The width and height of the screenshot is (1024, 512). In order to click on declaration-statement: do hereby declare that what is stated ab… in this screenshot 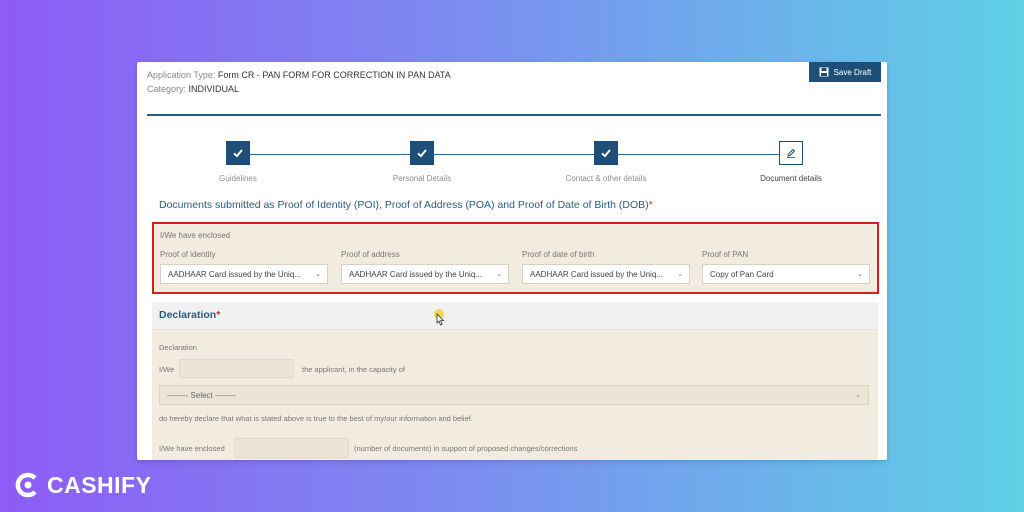, I will do `click(316, 418)`.